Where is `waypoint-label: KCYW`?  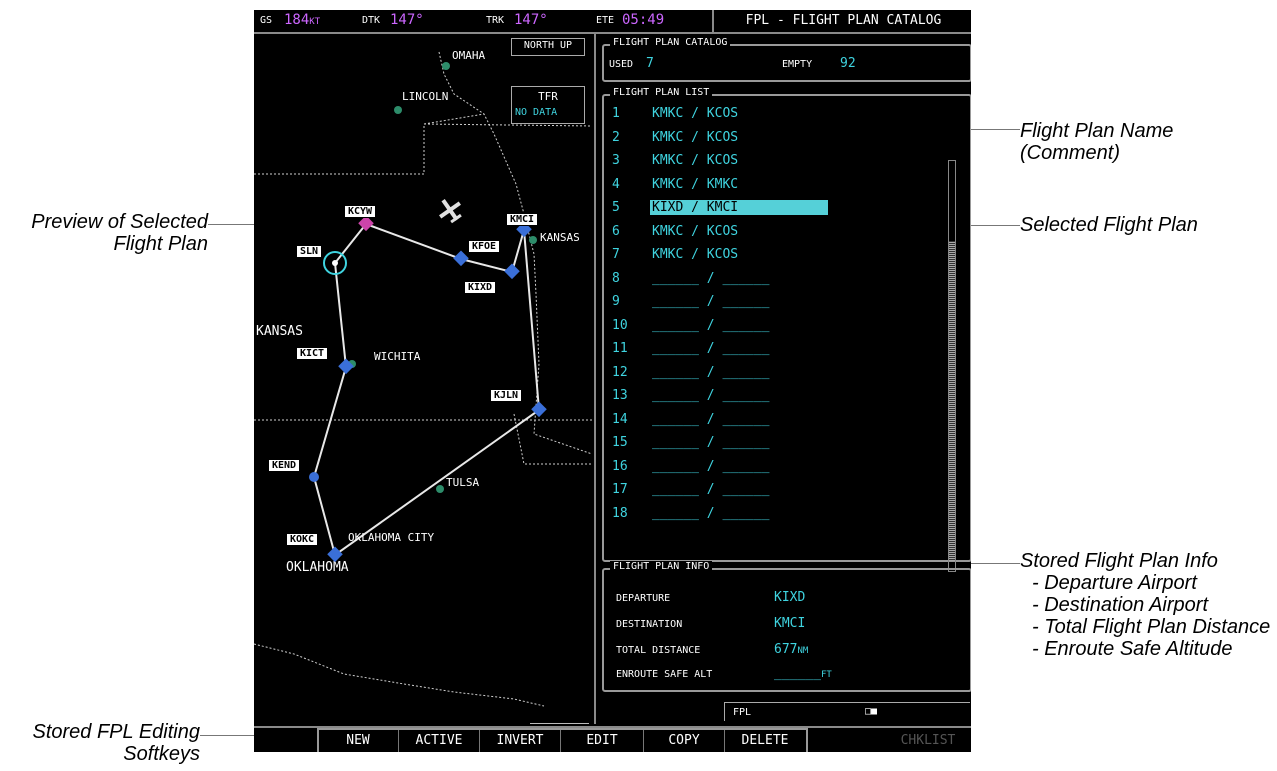
waypoint-label: KCYW is located at coordinates (360, 211).